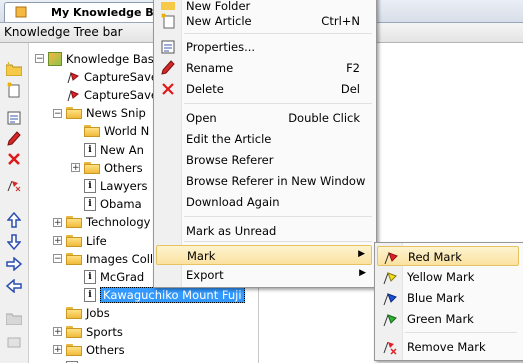 The width and height of the screenshot is (523, 363). What do you see at coordinates (448, 277) in the screenshot?
I see `submenu-yellow-mark: Yellow Mark` at bounding box center [448, 277].